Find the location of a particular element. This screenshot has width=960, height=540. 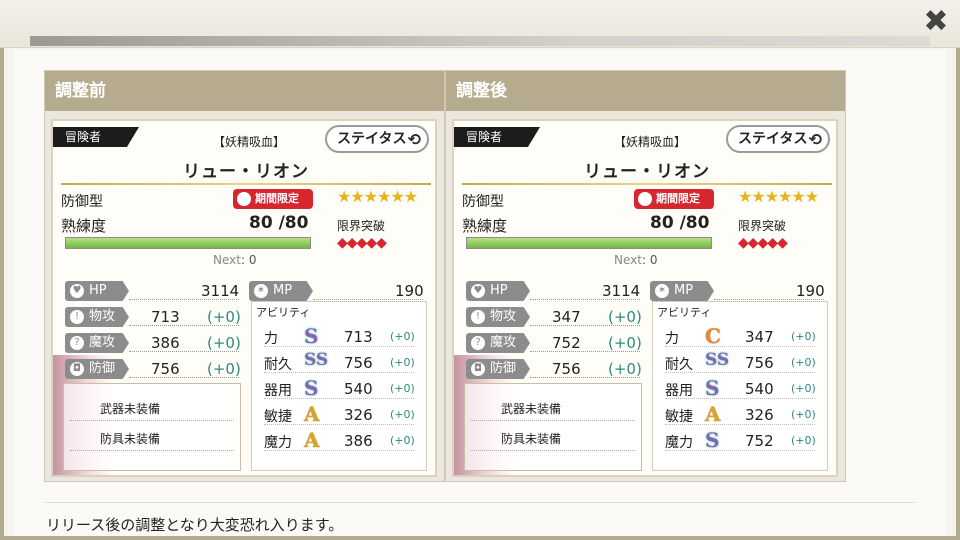

stat-row: ! 物攻 713 (+0) is located at coordinates (153, 317).